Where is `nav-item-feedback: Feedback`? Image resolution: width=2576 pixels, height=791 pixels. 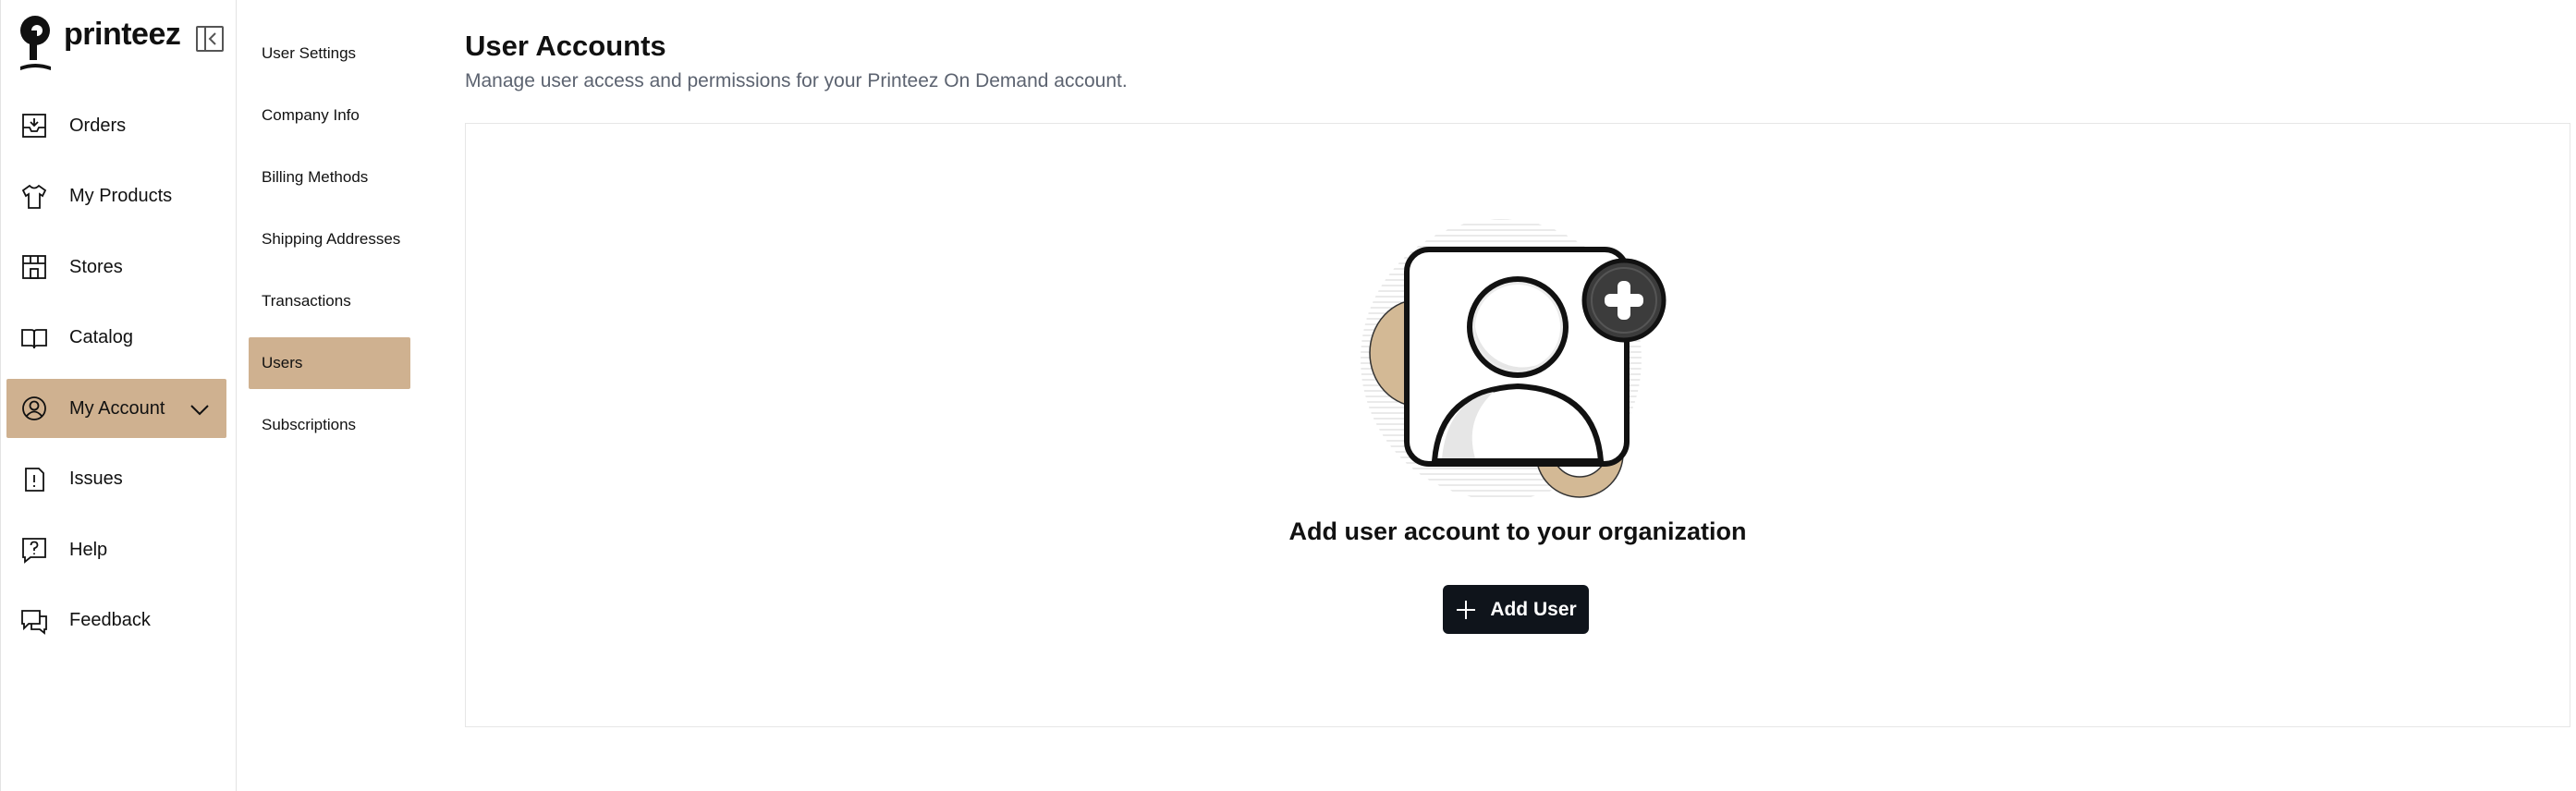 nav-item-feedback: Feedback is located at coordinates (116, 621).